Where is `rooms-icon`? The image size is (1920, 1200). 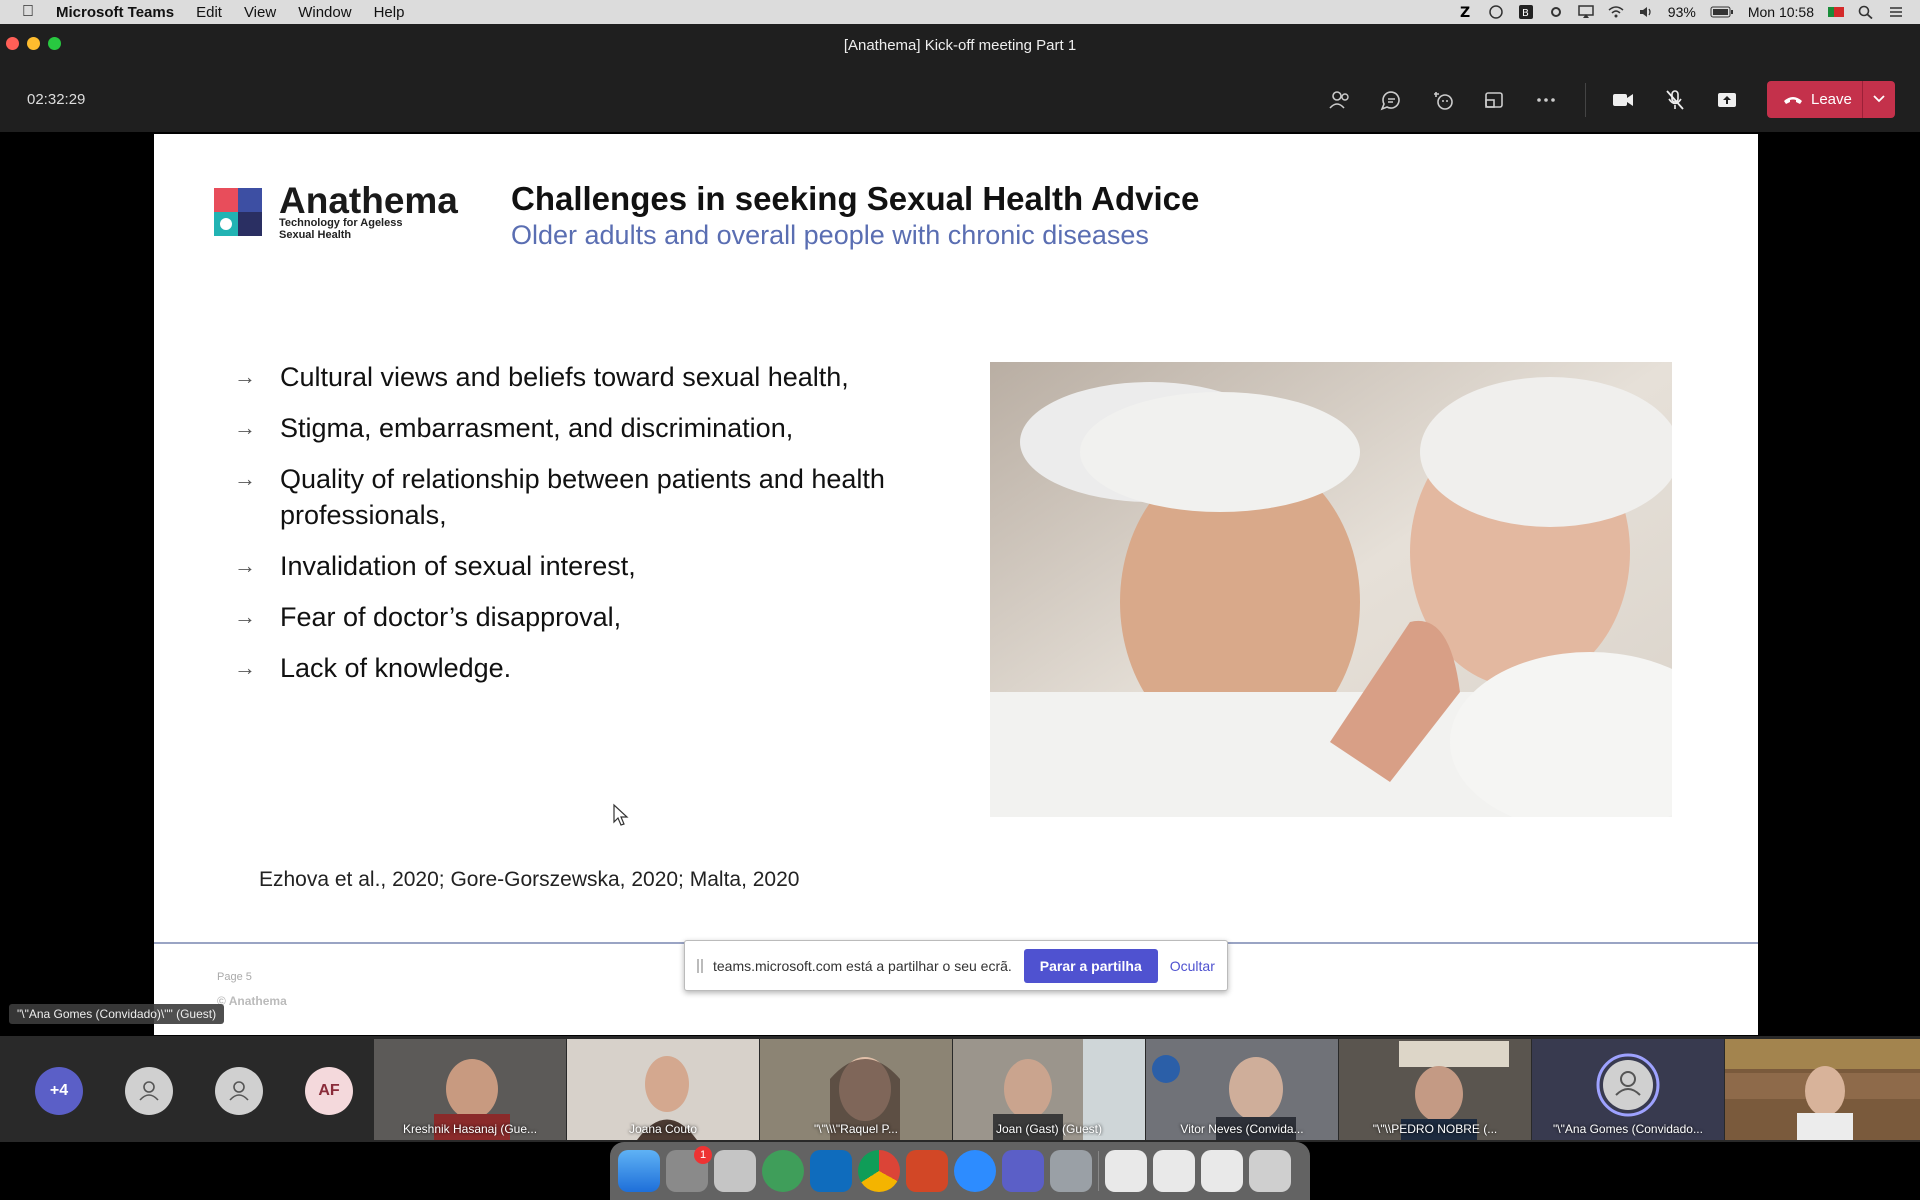 rooms-icon is located at coordinates (1494, 100).